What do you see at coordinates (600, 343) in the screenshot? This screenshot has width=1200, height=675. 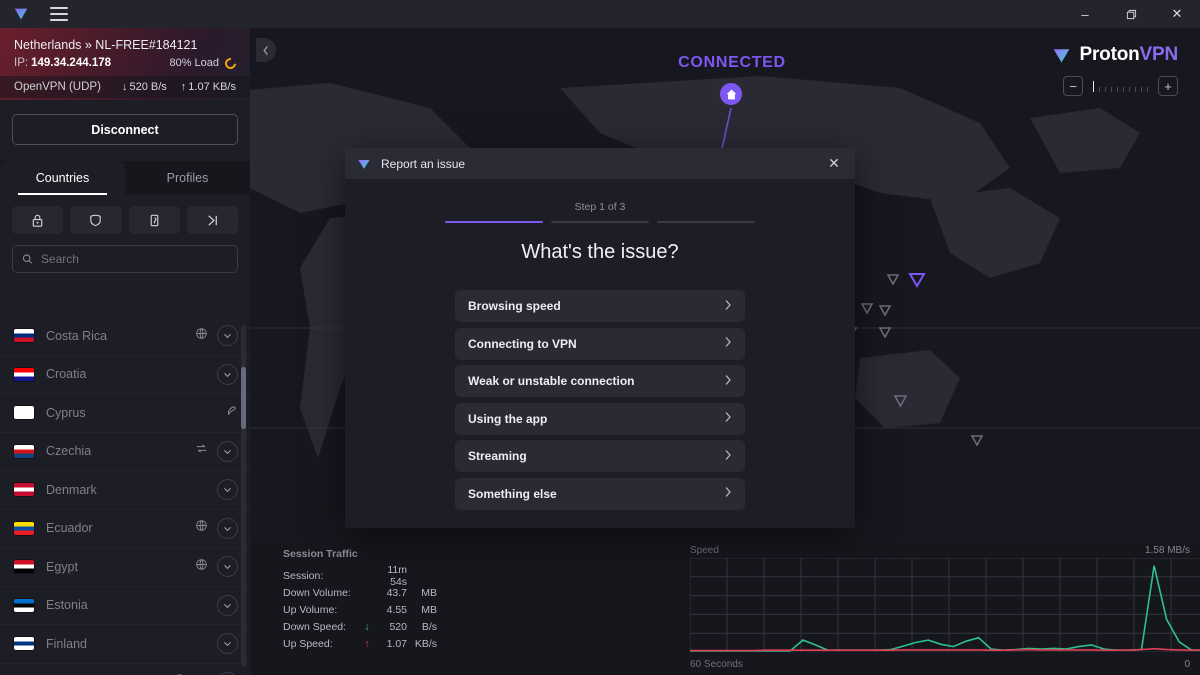 I see `issue-option: Connecting to VPN` at bounding box center [600, 343].